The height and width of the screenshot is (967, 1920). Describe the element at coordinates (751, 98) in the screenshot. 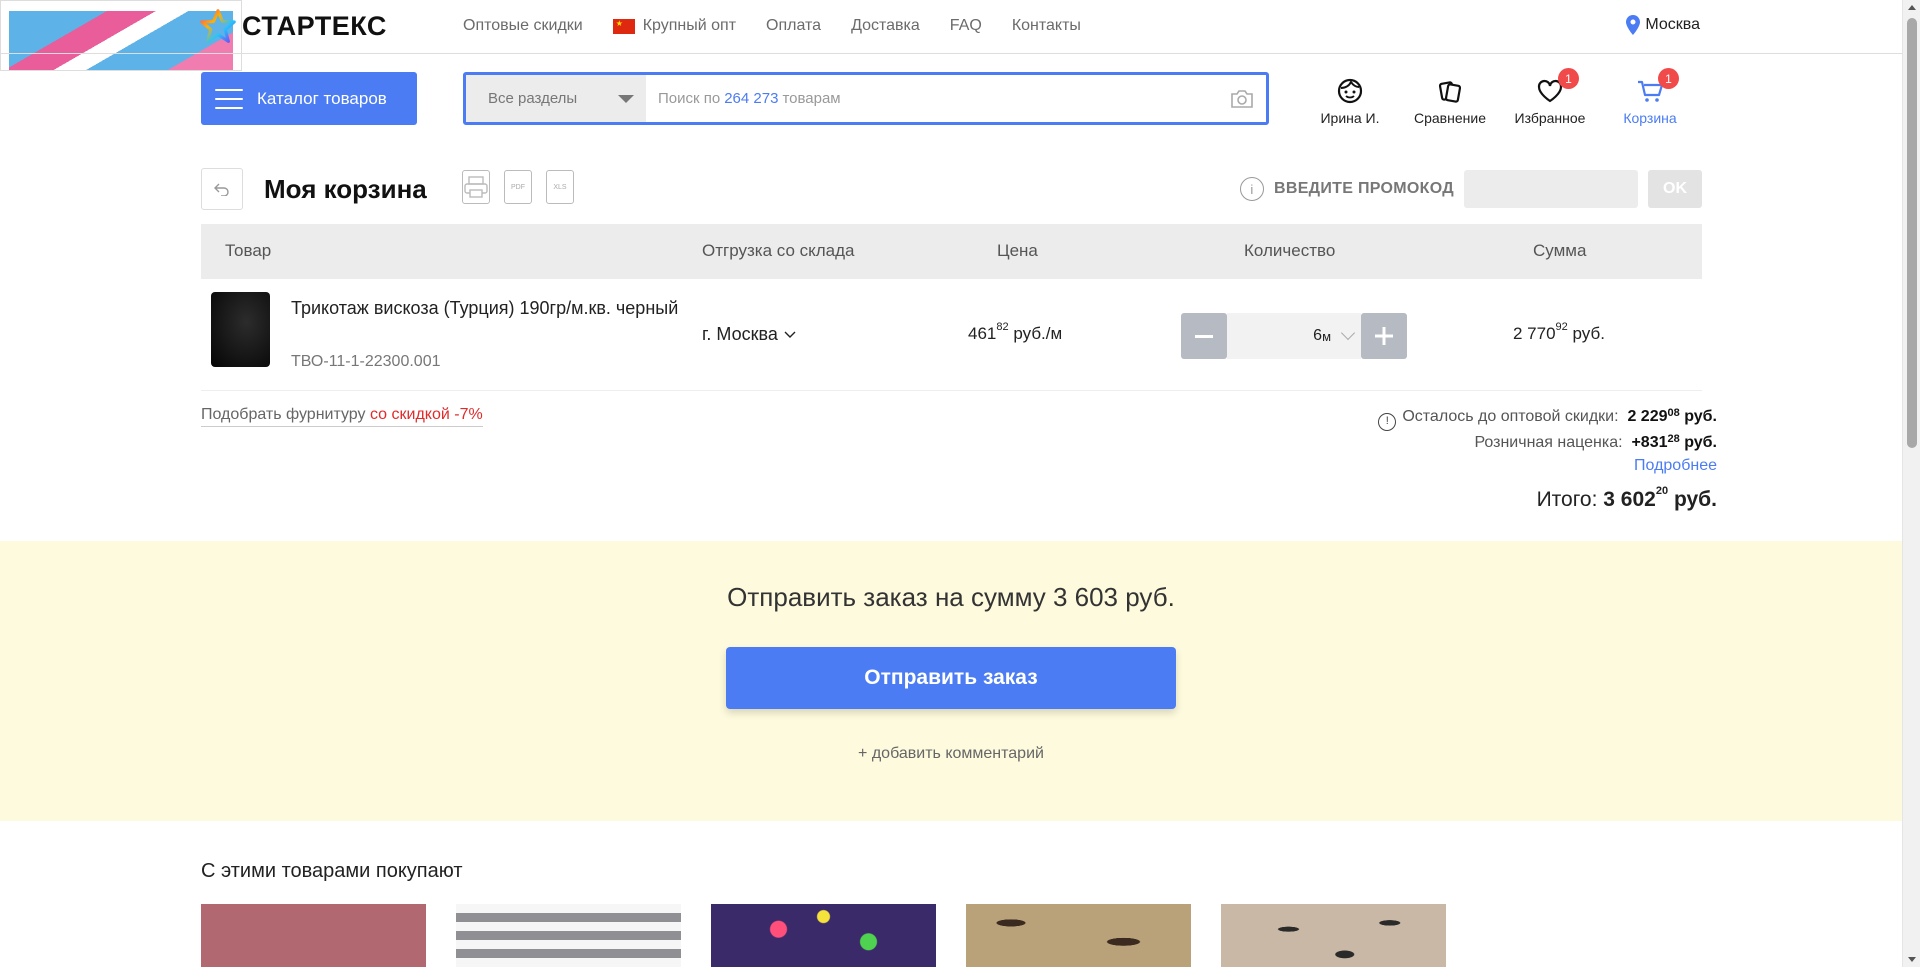

I see `search-product-count: 264 273` at that location.